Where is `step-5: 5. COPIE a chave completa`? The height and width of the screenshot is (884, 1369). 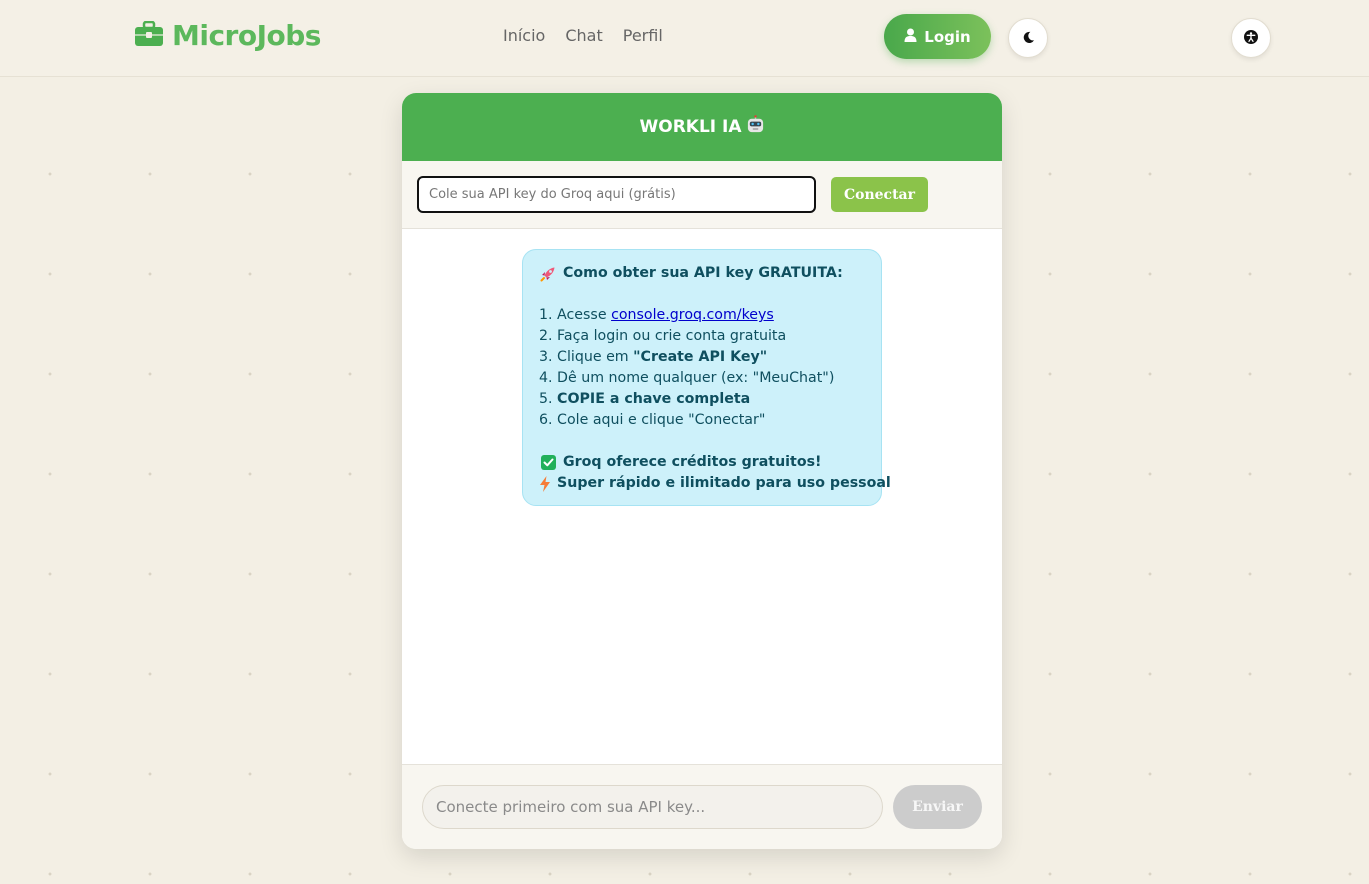 step-5: 5. COPIE a chave completa is located at coordinates (702, 399).